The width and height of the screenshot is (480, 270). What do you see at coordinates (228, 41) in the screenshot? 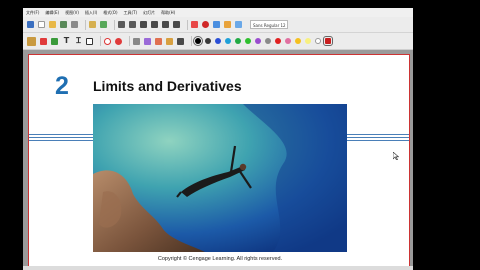
I see `color-swatch-cyan` at bounding box center [228, 41].